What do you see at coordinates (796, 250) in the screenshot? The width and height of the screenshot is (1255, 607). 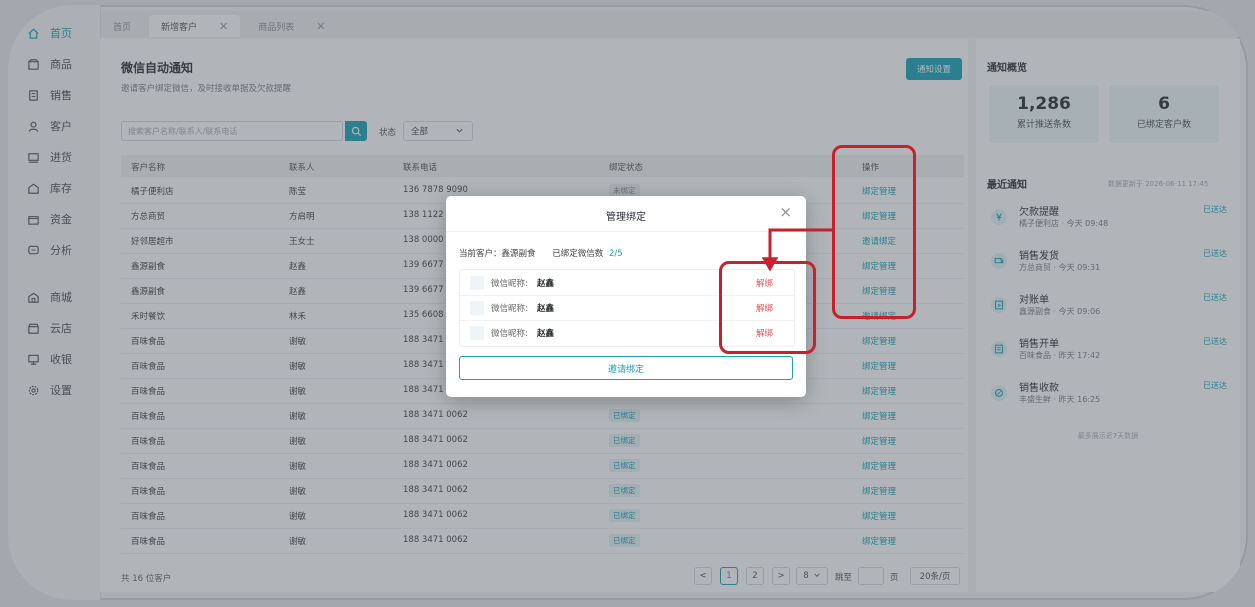 I see `annotation-arrow` at bounding box center [796, 250].